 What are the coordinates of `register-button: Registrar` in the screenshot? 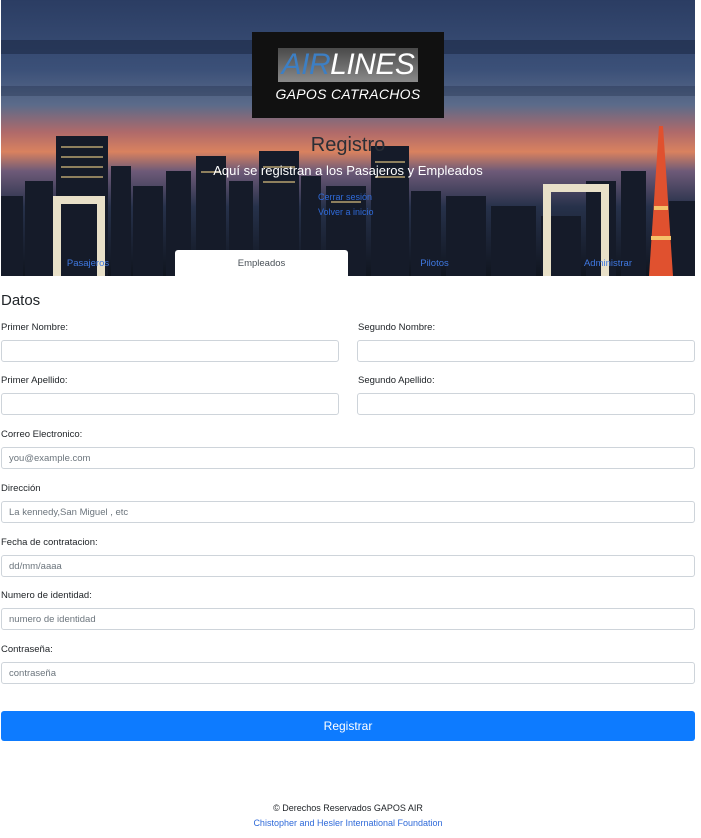 It's located at (348, 726).